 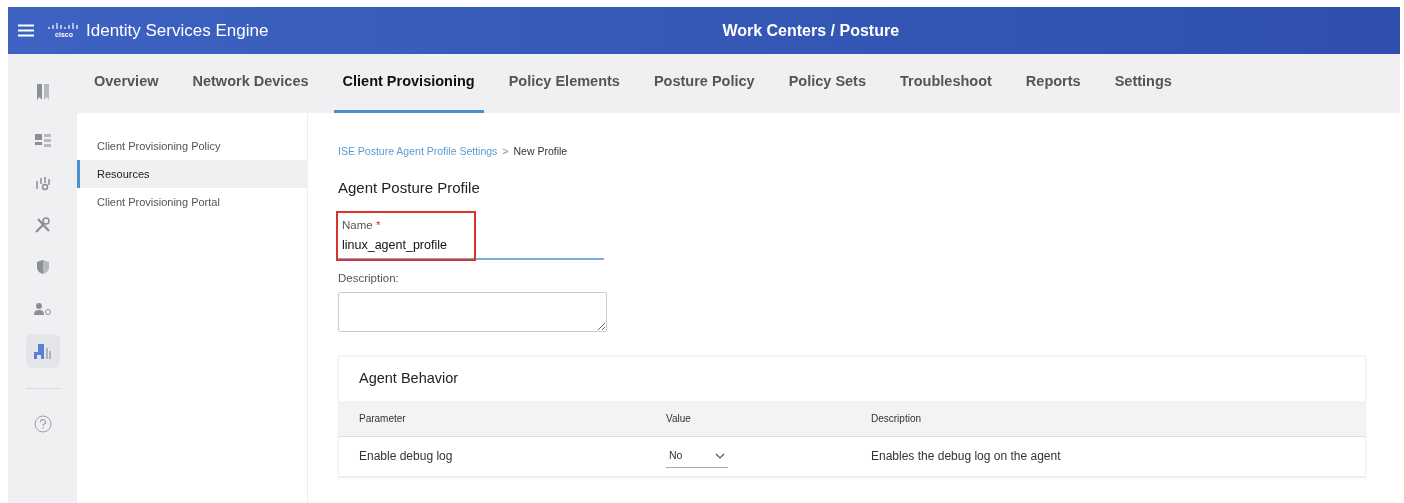 What do you see at coordinates (827, 83) in the screenshot?
I see `nav-tab: Policy Sets` at bounding box center [827, 83].